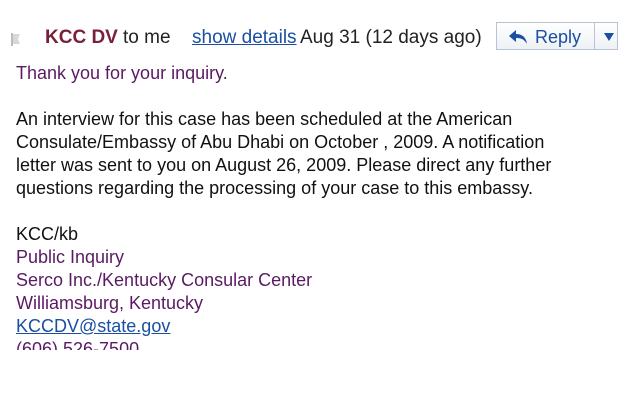  I want to click on more-actions-dropdown, so click(606, 36).